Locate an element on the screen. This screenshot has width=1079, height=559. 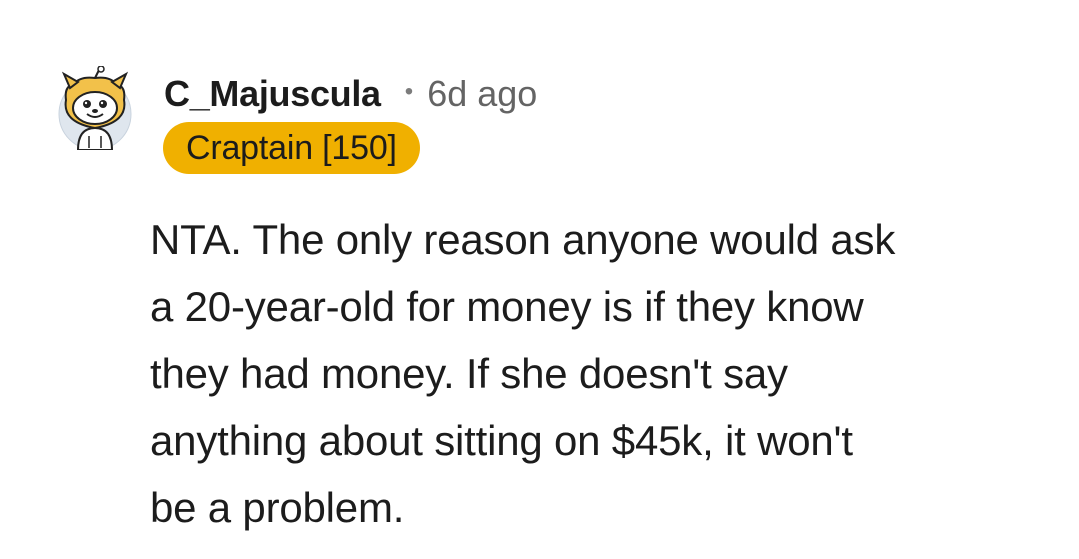
timestamp: 6d ago is located at coordinates (482, 93).